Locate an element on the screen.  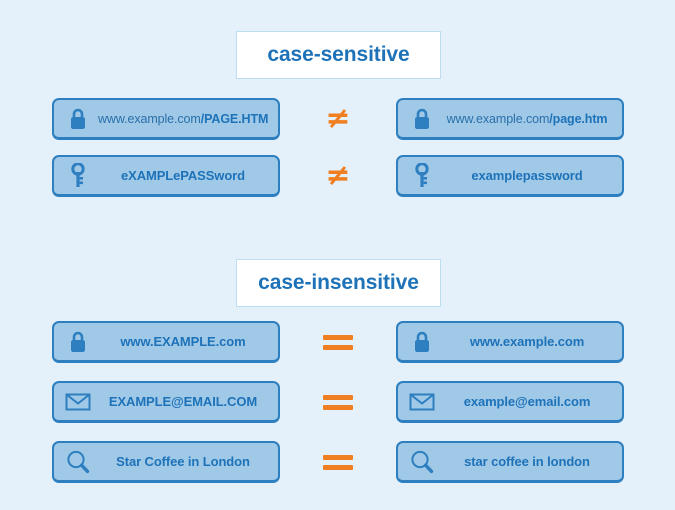
item-label: EXAMPLE@EMAIL.COM is located at coordinates (183, 401).